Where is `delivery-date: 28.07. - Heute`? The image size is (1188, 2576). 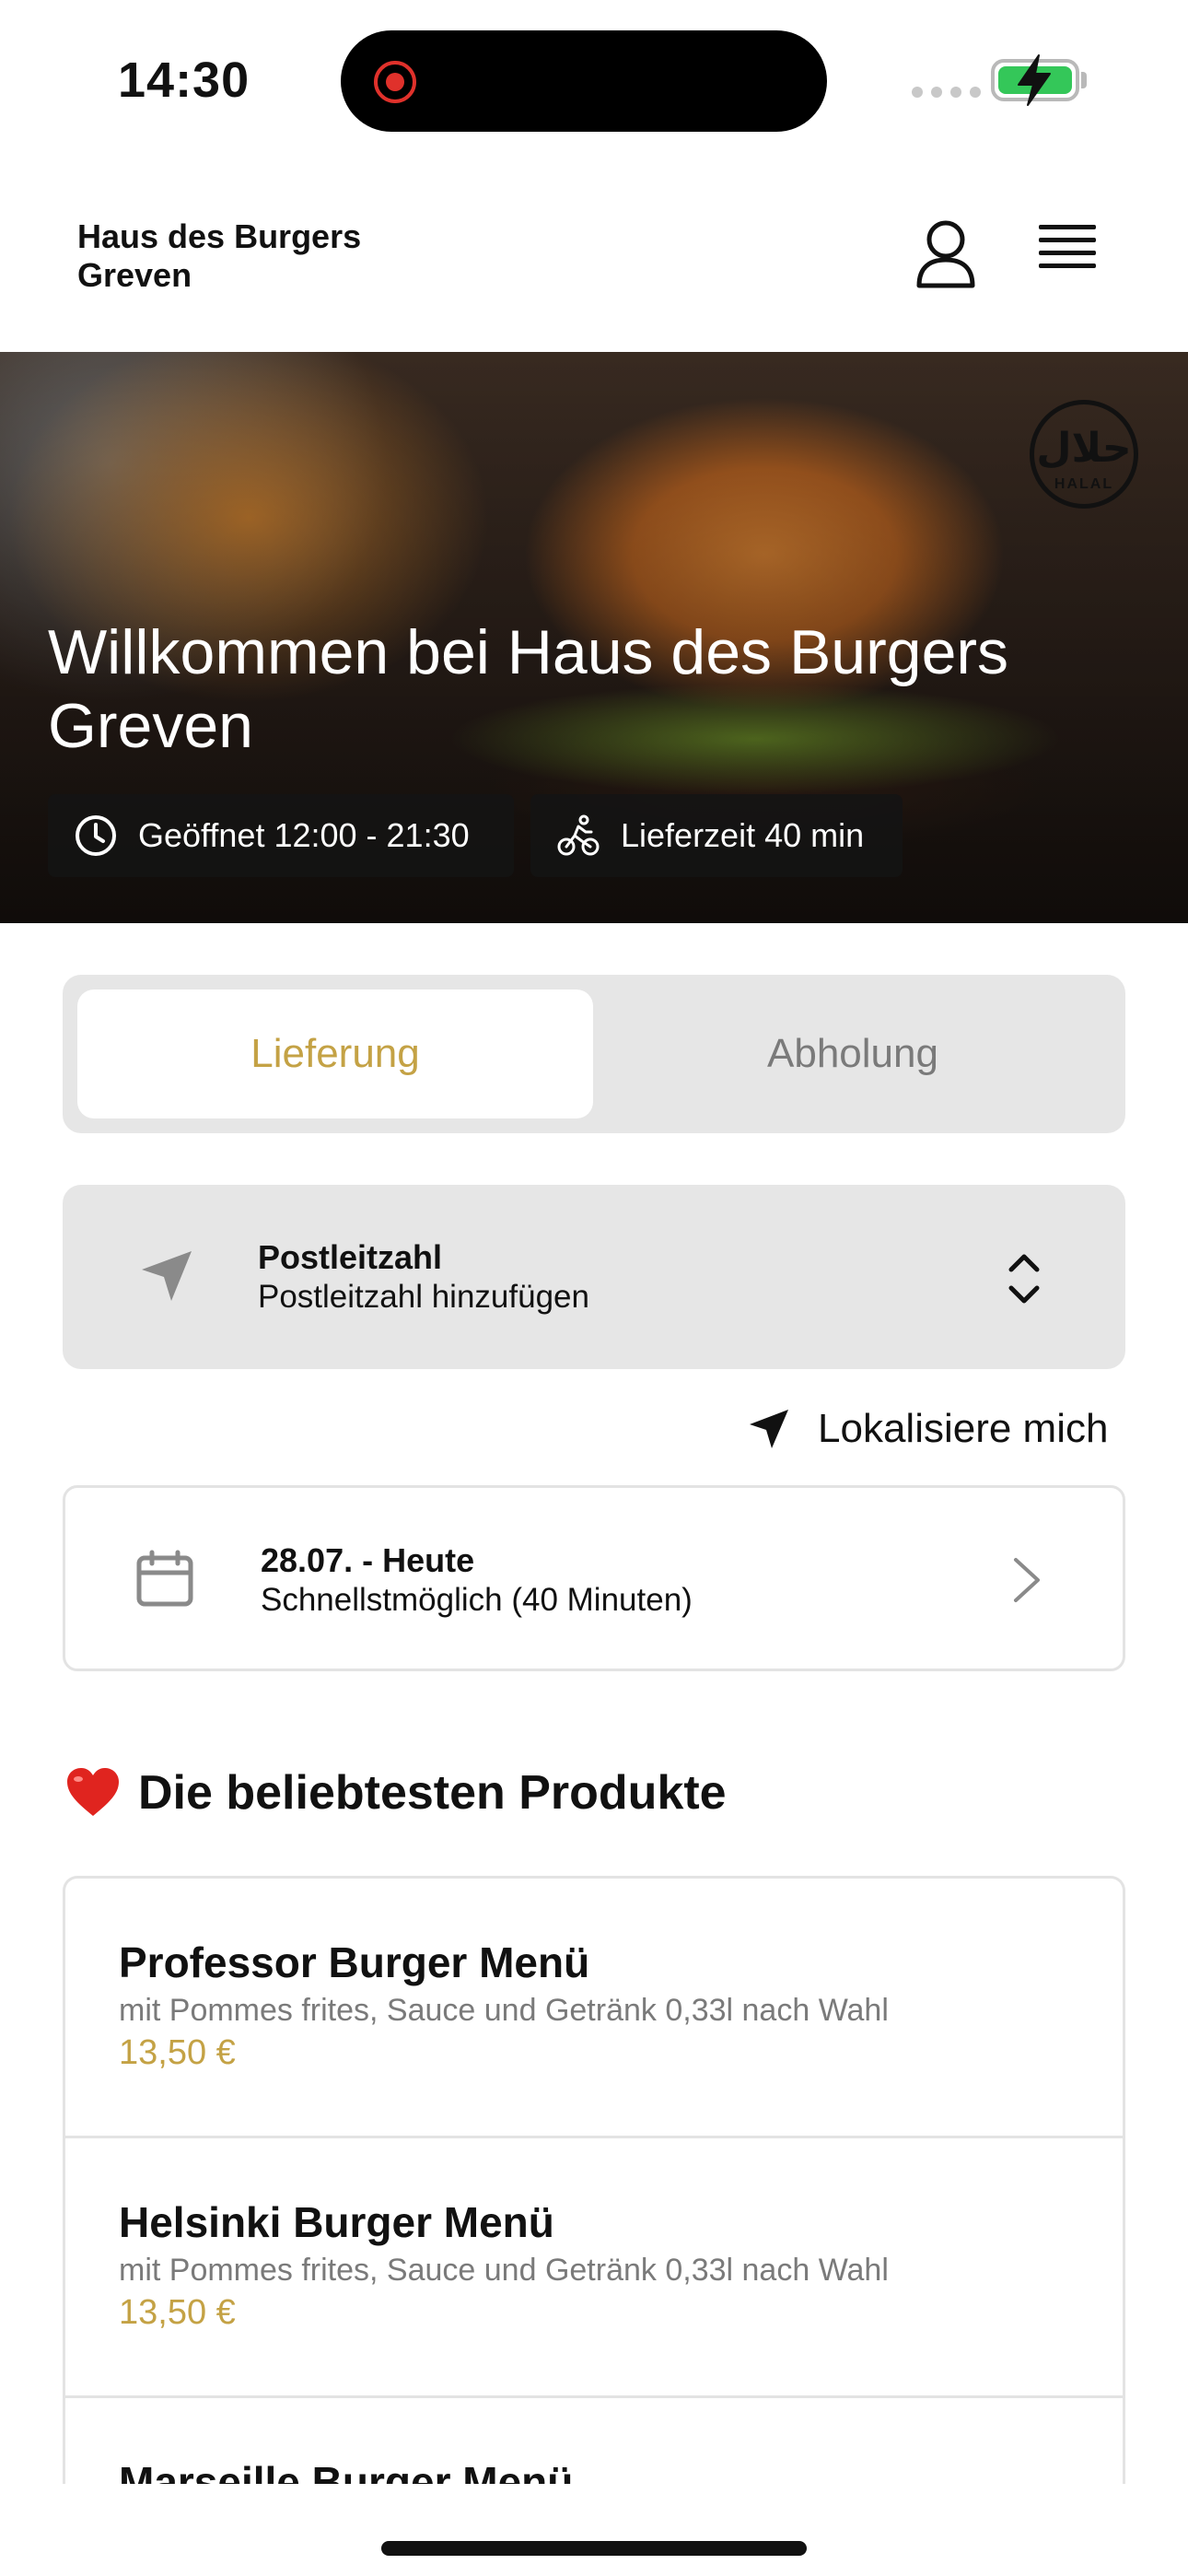 delivery-date: 28.07. - Heute is located at coordinates (368, 1560).